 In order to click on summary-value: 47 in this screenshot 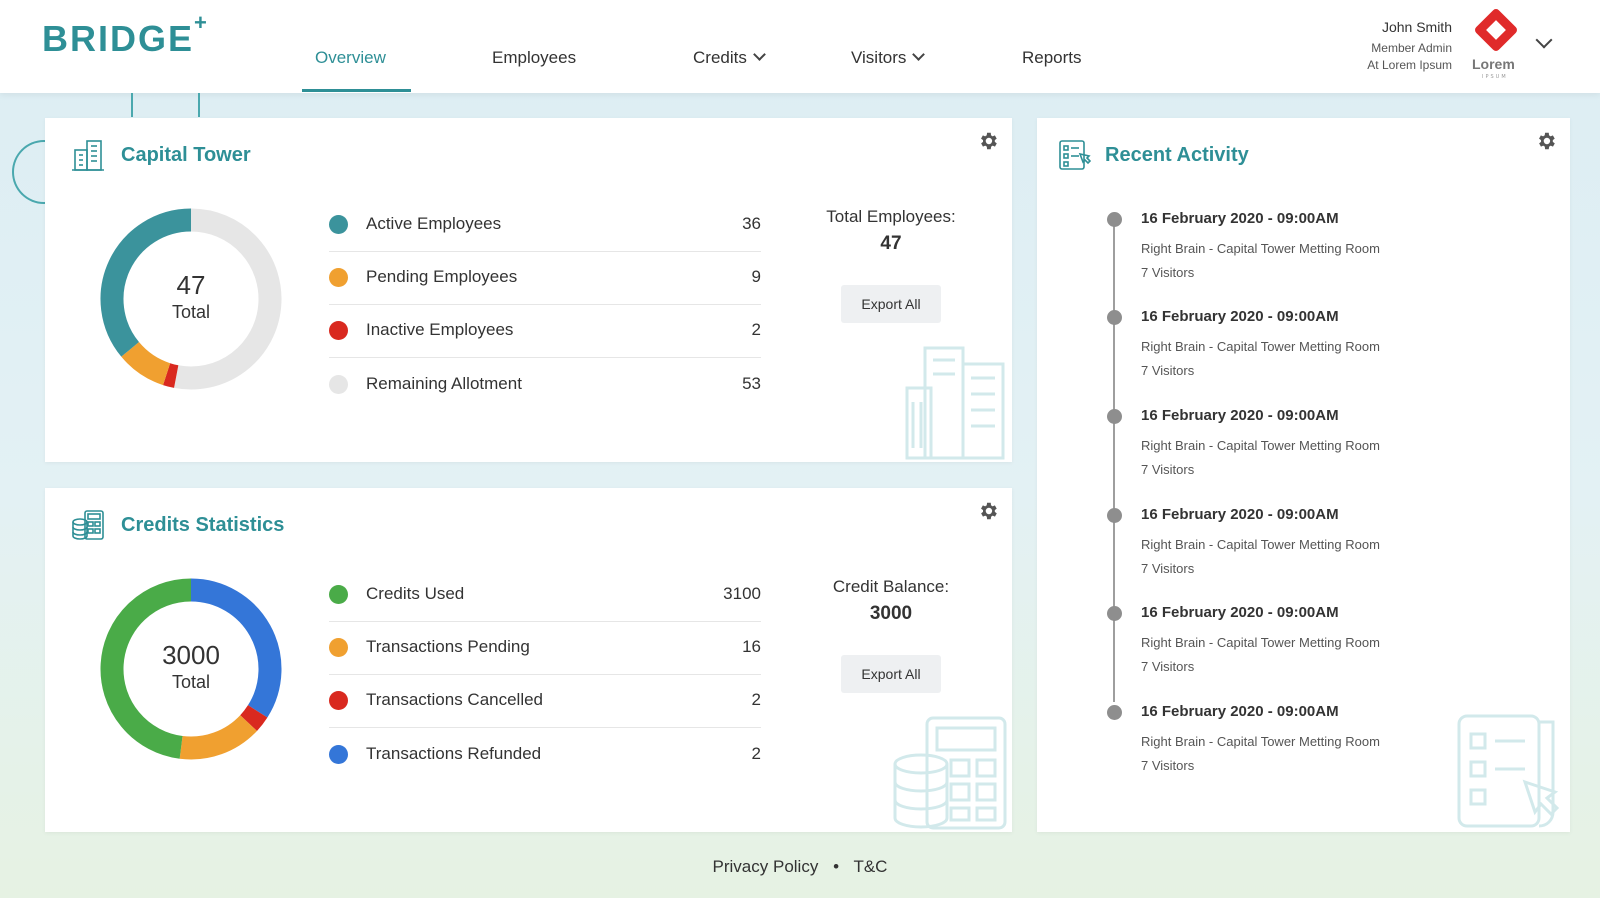, I will do `click(891, 243)`.